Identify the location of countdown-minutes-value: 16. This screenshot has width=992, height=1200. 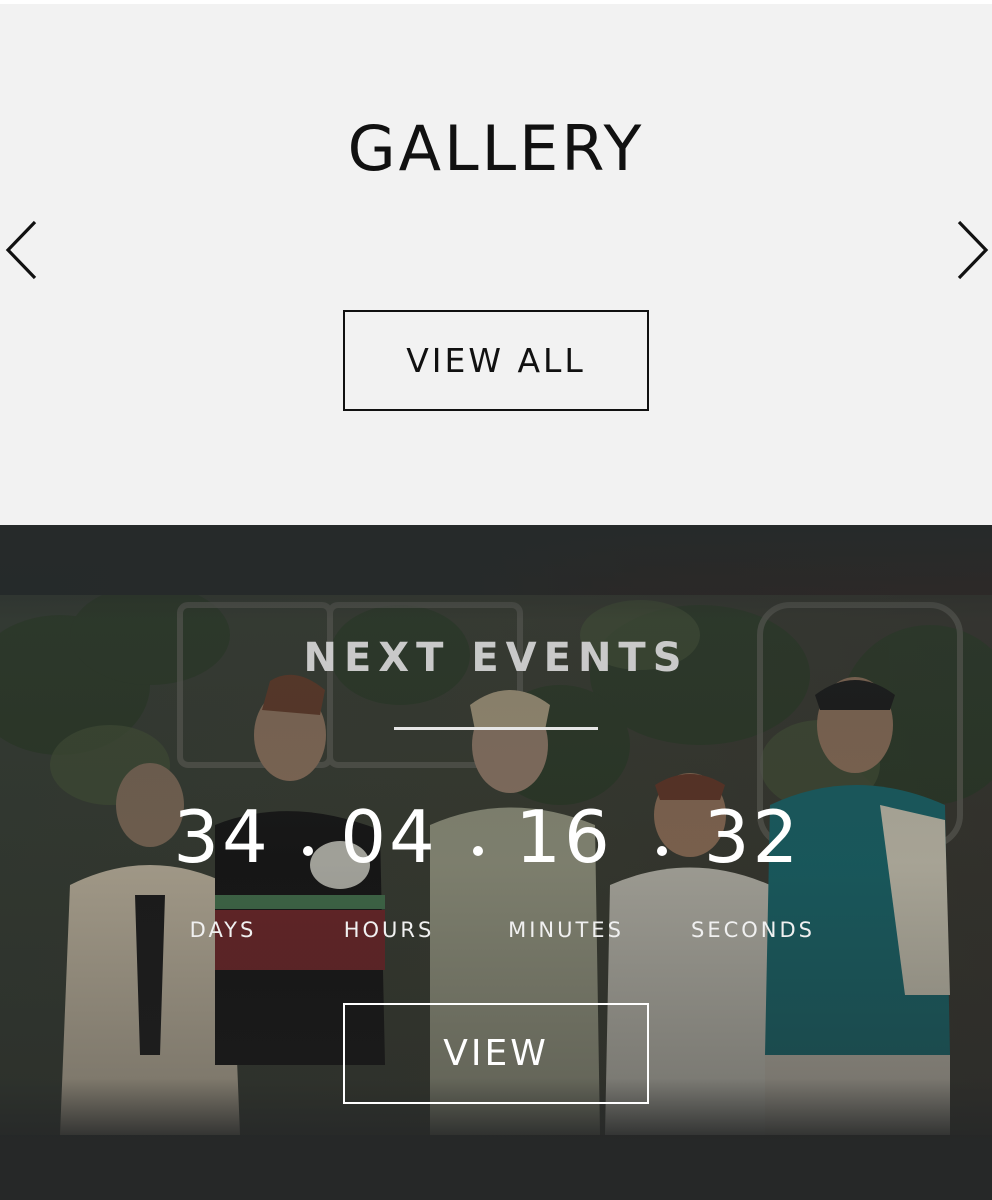
(564, 837).